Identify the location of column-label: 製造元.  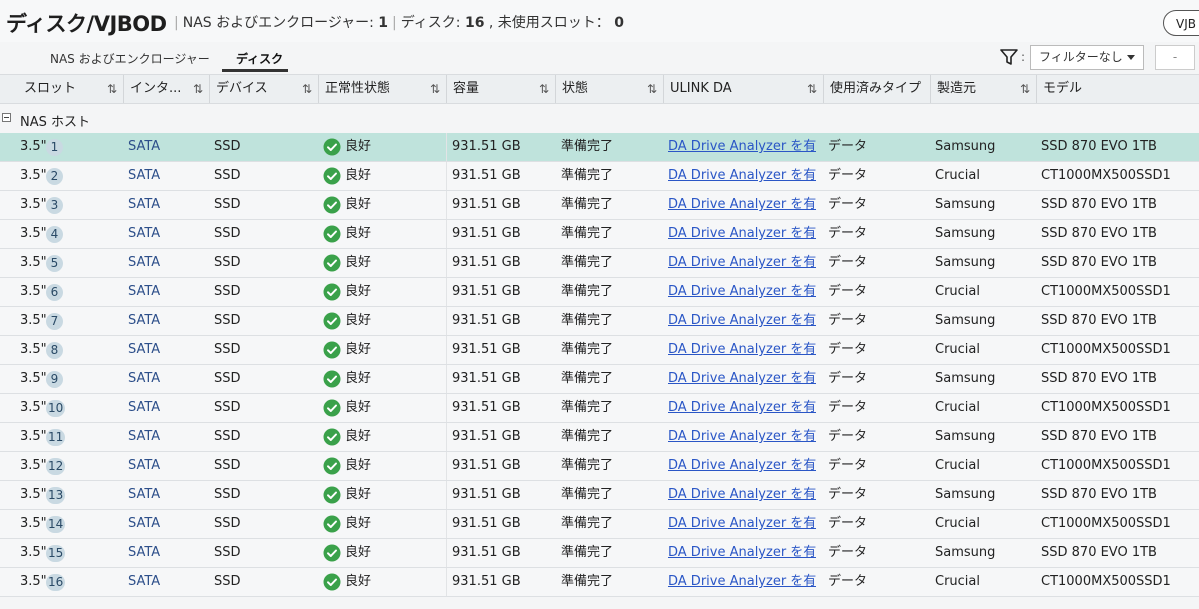
(957, 88).